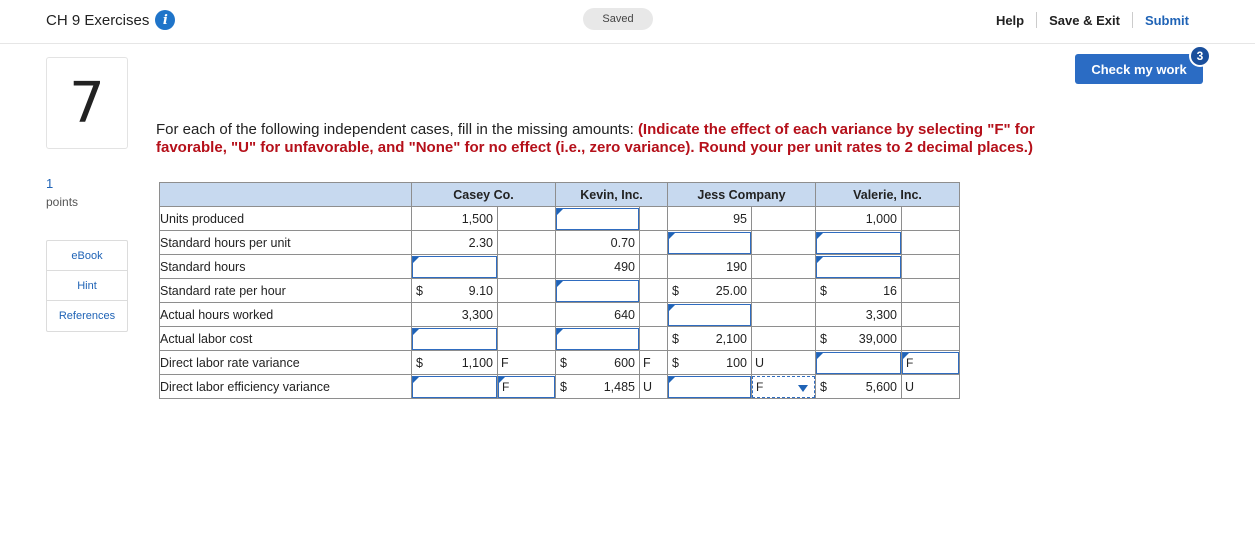  What do you see at coordinates (618, 19) in the screenshot?
I see `saved-status: Saved` at bounding box center [618, 19].